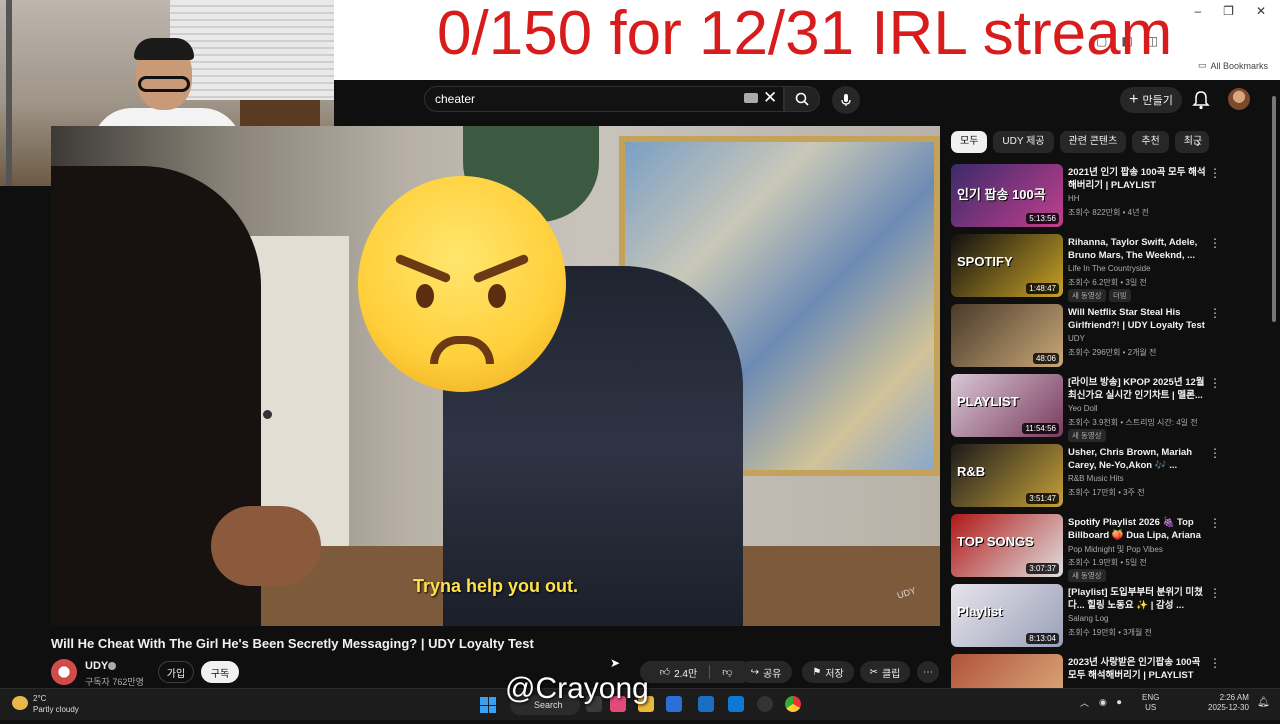 This screenshot has width=1280, height=724. What do you see at coordinates (1083, 408) in the screenshot?
I see `recommendation-channel: Yeo Doll` at bounding box center [1083, 408].